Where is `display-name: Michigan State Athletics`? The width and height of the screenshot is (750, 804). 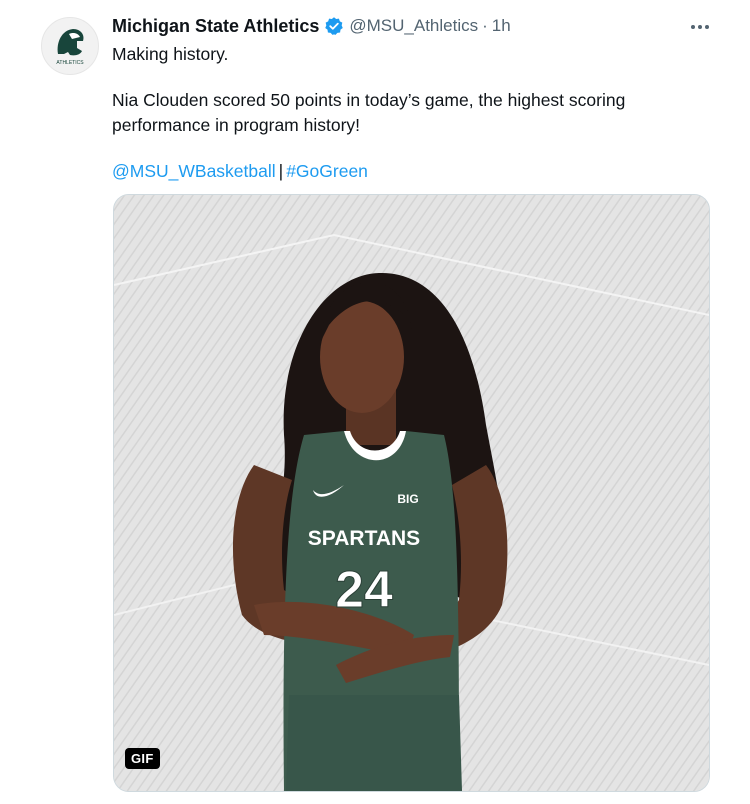
display-name: Michigan State Athletics is located at coordinates (215, 26).